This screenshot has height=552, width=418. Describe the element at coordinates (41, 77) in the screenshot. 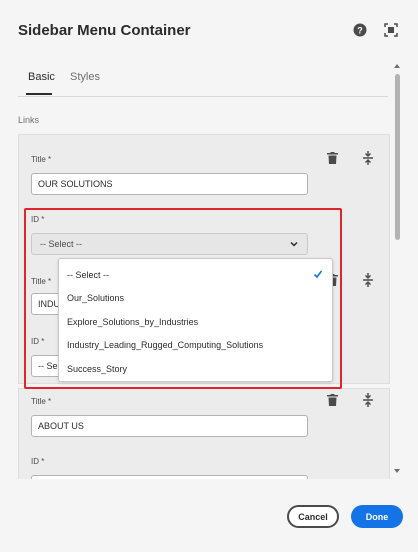

I see `tab-basic: Basic` at that location.